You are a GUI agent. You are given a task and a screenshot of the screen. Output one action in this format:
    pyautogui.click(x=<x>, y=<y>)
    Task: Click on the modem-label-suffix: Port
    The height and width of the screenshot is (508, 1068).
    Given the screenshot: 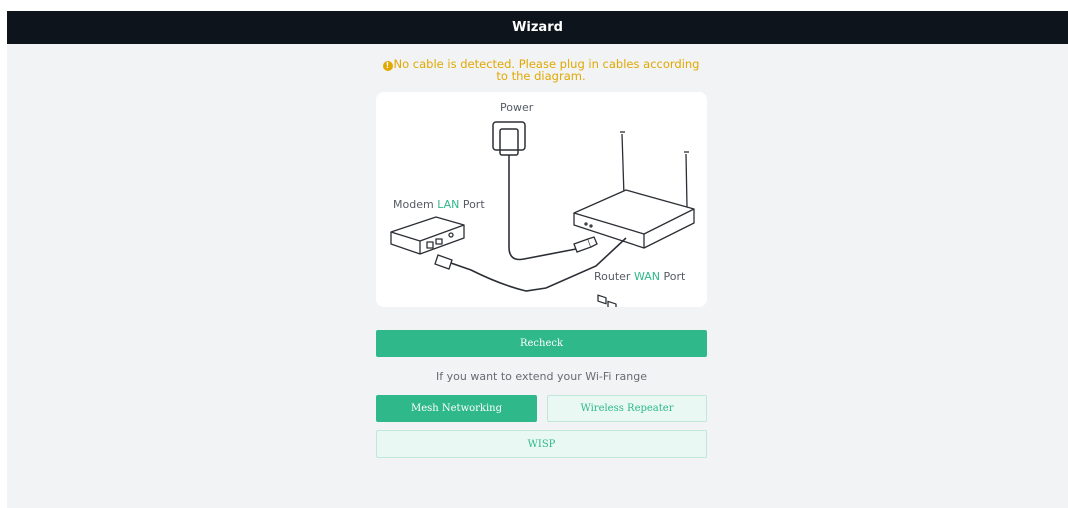 What is the action you would take?
    pyautogui.click(x=472, y=204)
    